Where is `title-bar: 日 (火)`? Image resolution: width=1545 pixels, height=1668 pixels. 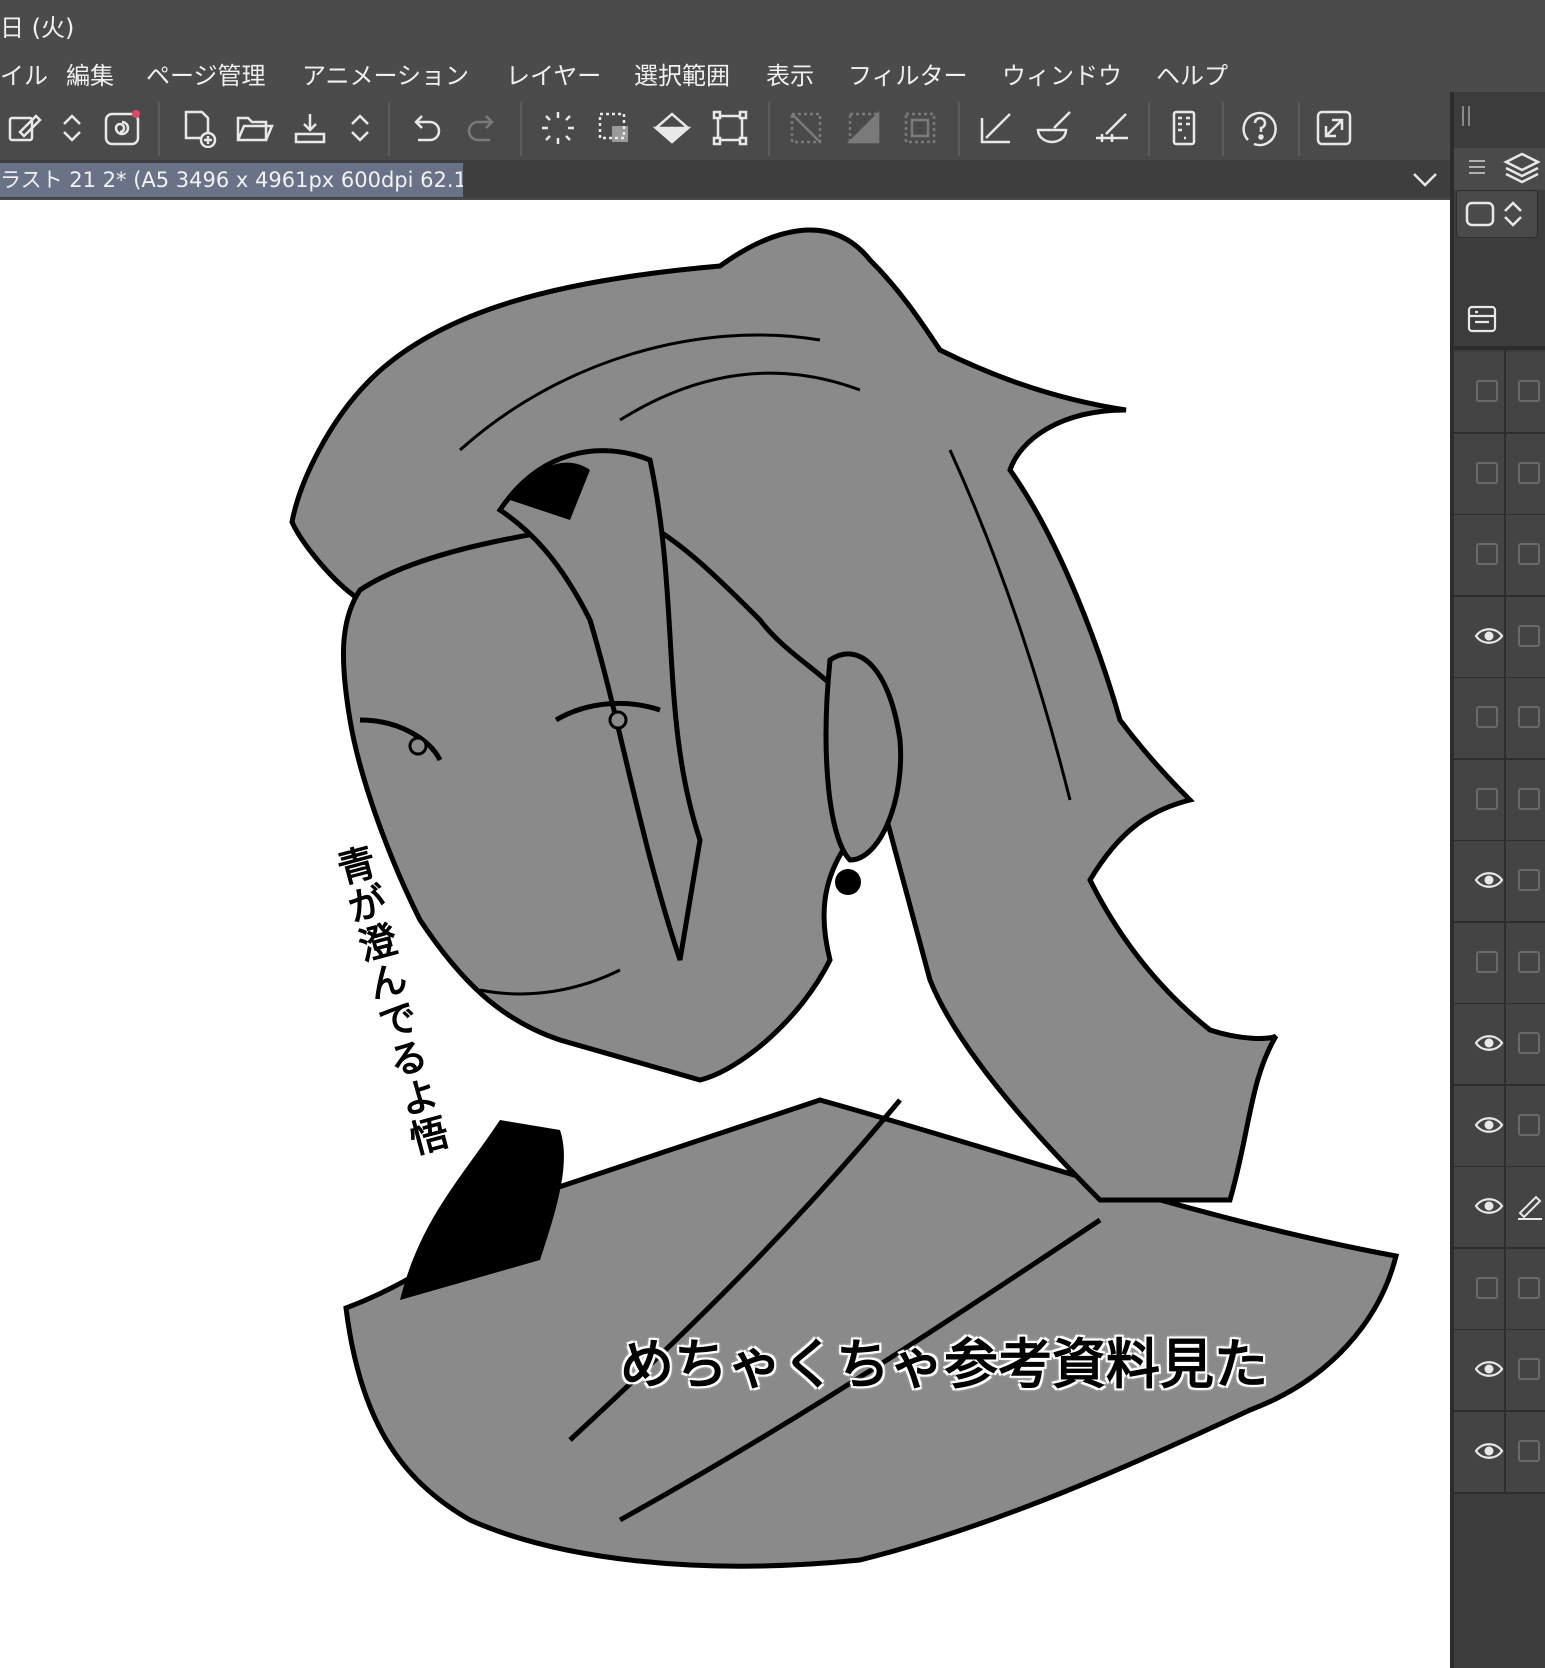 title-bar: 日 (火) is located at coordinates (772, 23).